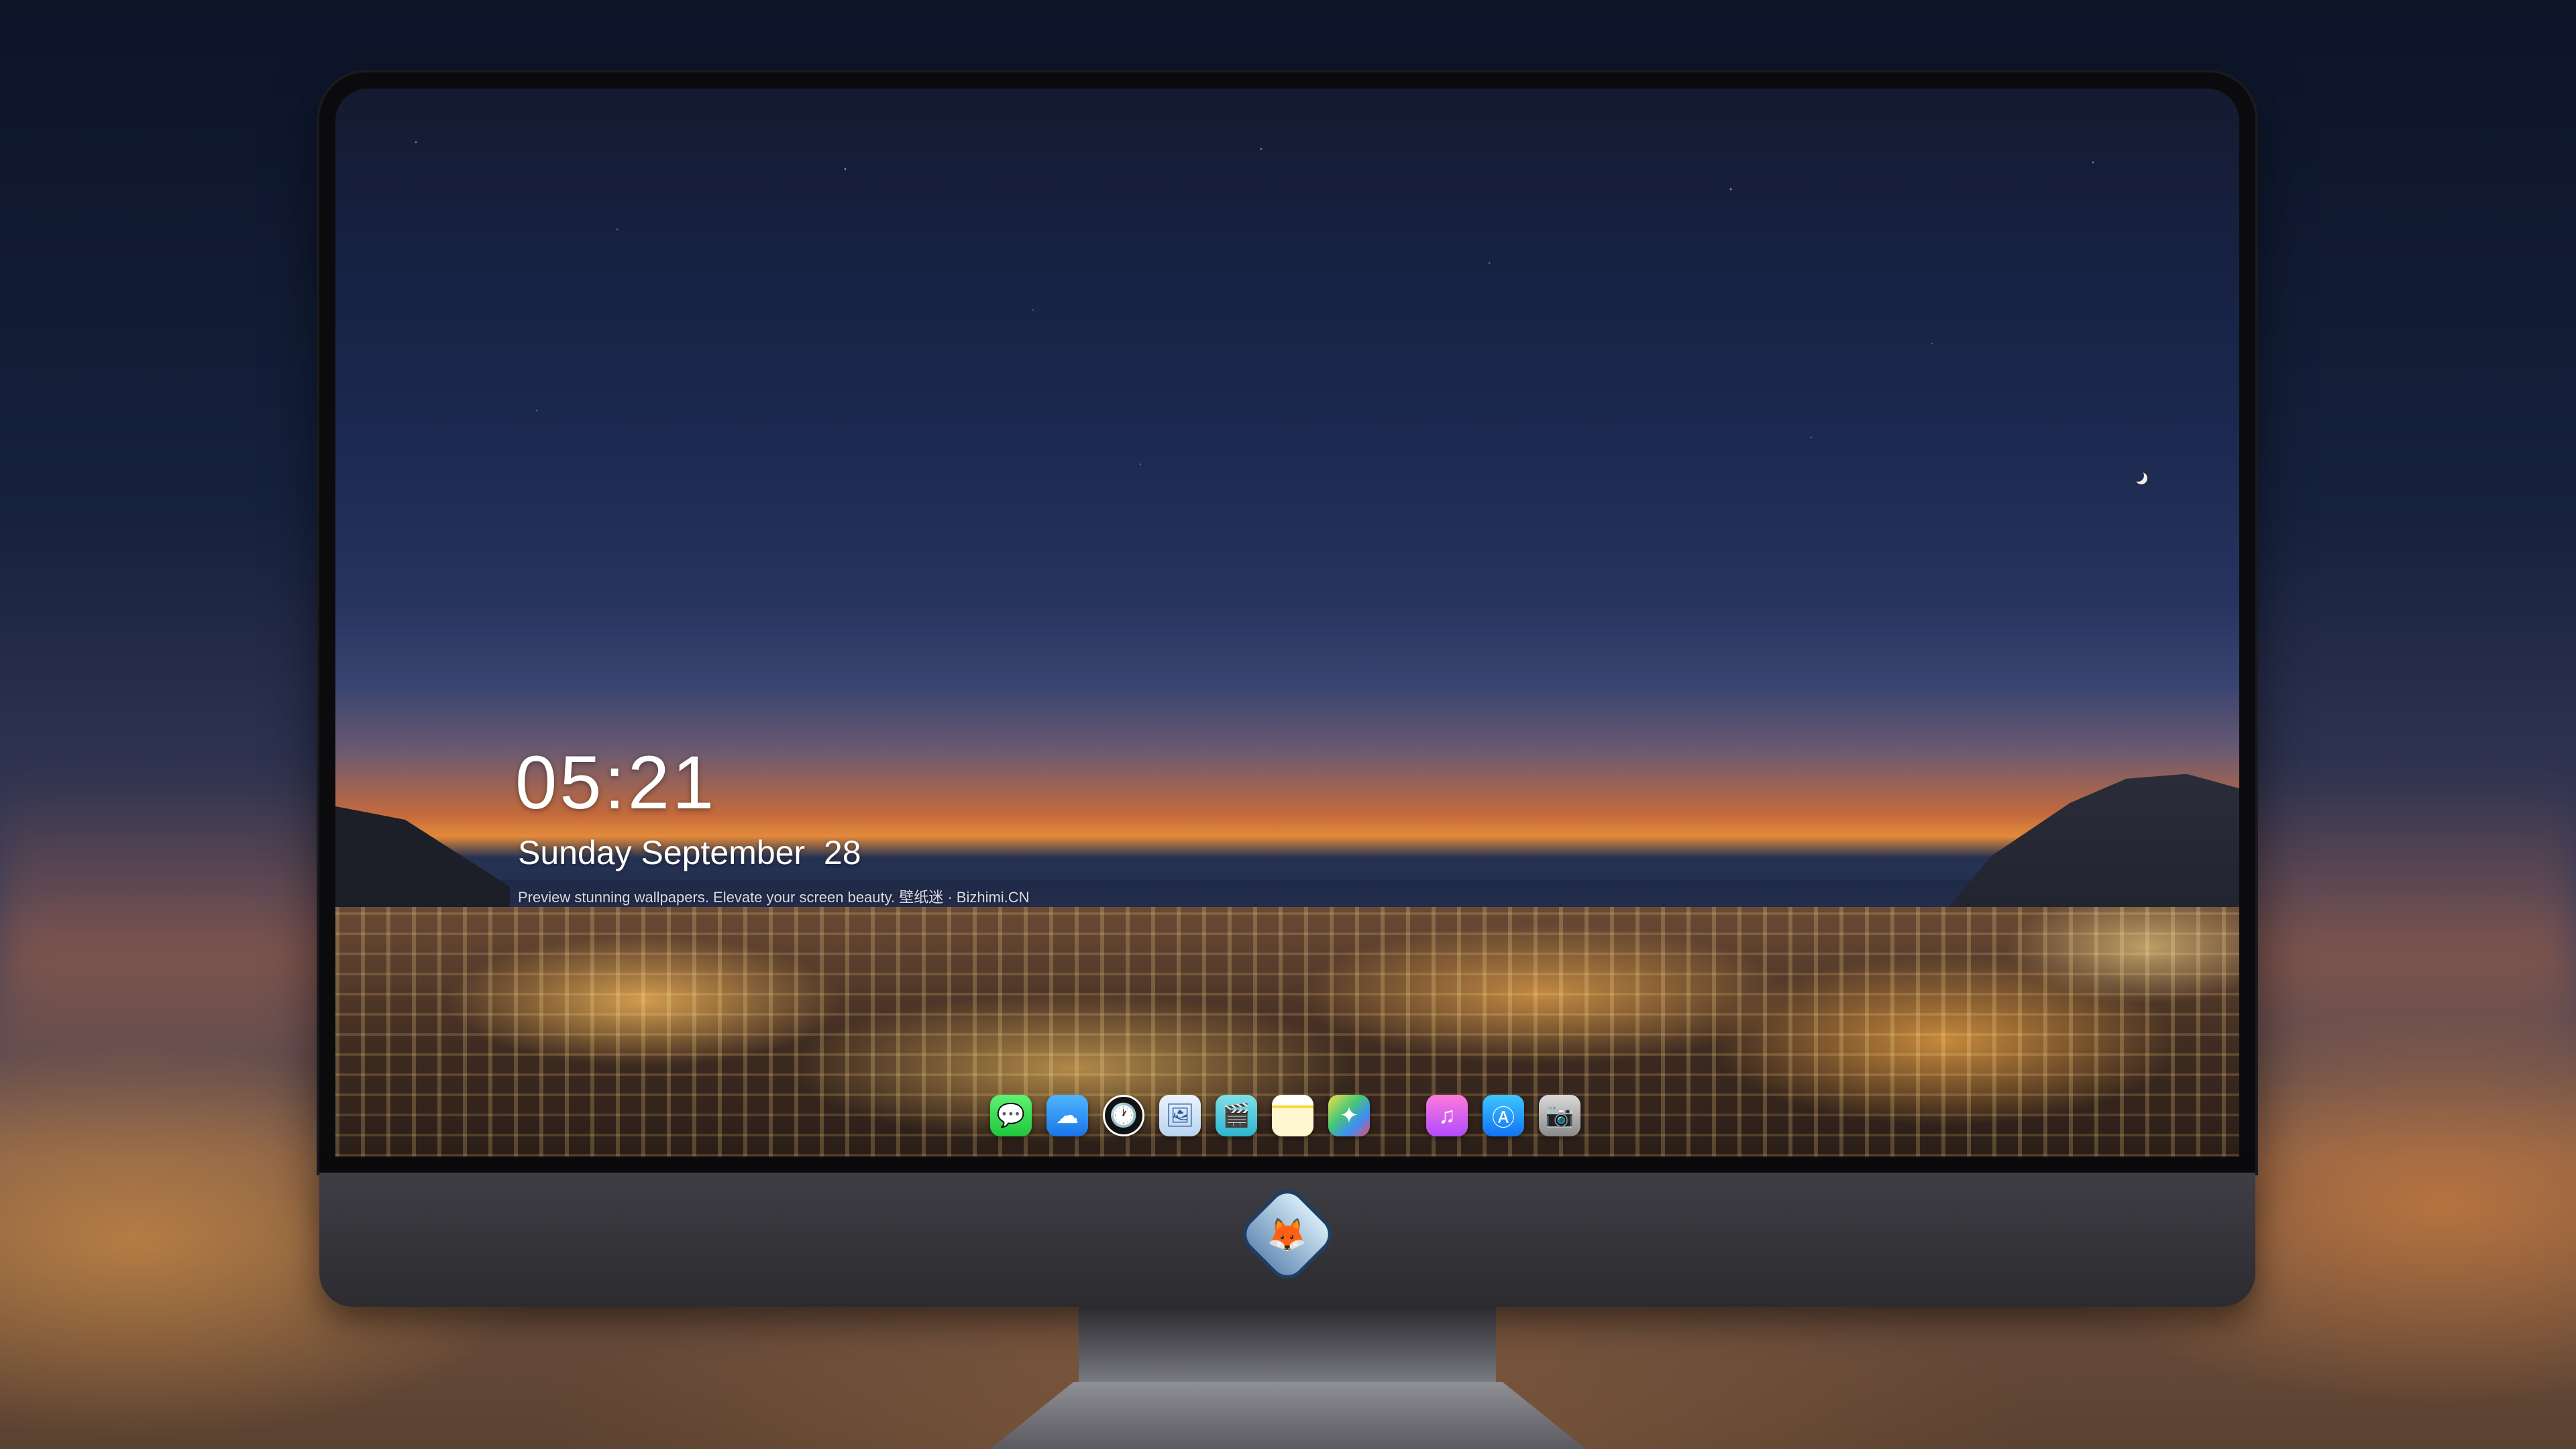 This screenshot has height=1449, width=2576. I want to click on monitor-chin: 🦊, so click(1287, 1240).